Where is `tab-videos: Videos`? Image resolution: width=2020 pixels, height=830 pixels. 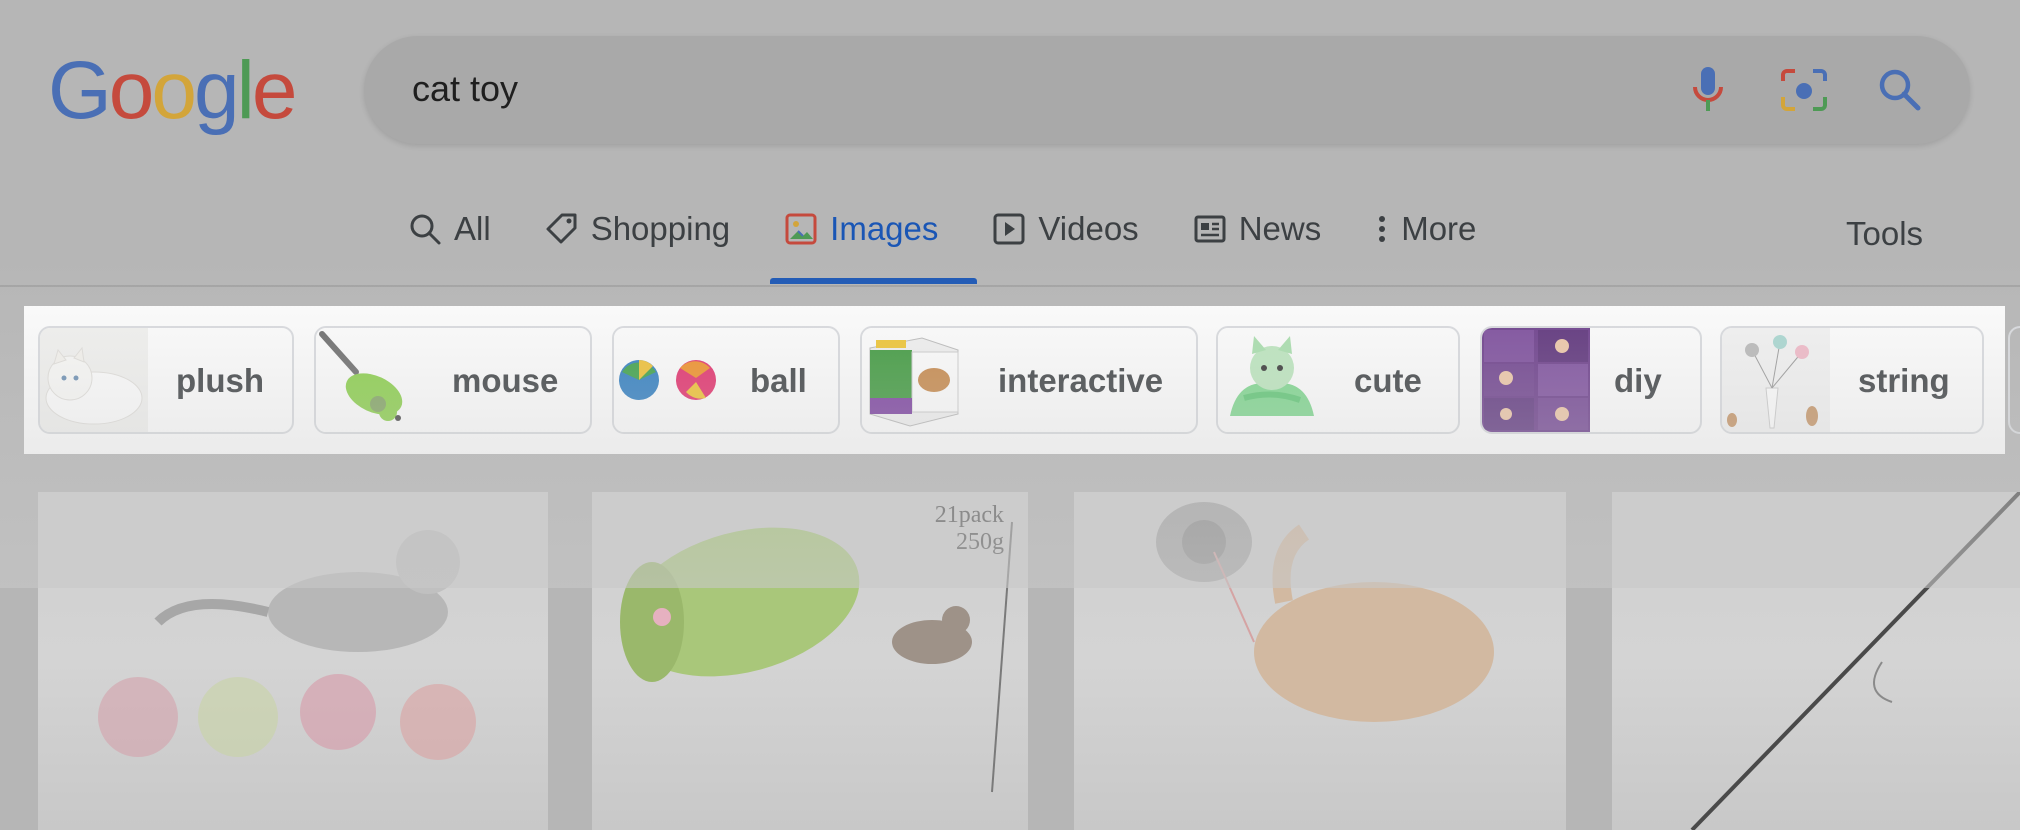 tab-videos: Videos is located at coordinates (1065, 229).